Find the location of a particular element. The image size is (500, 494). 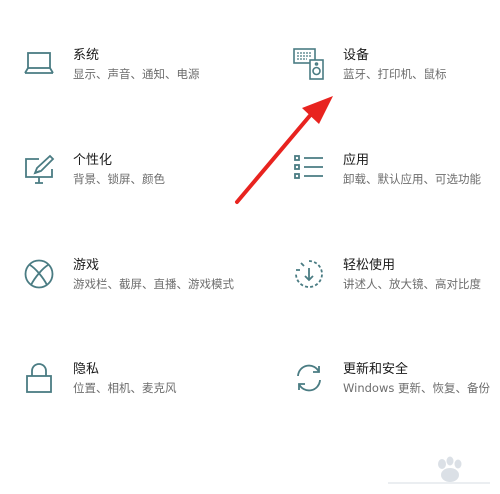

tile-apps: 应用 卸载、默认应用、可选功能 is located at coordinates (396, 183).